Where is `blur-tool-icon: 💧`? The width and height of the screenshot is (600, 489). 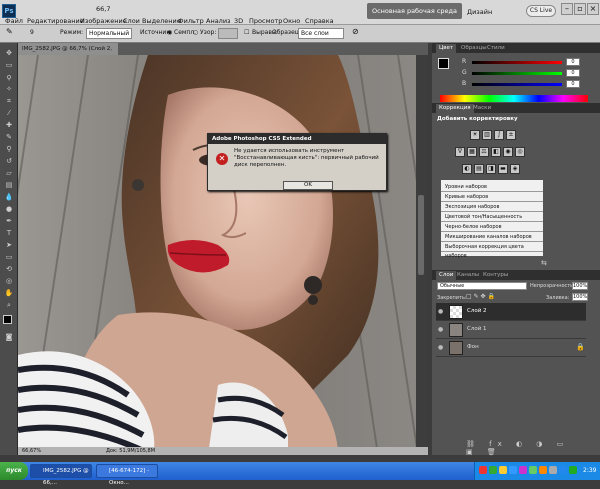
blur-tool-icon: 💧 is located at coordinates (9, 197).